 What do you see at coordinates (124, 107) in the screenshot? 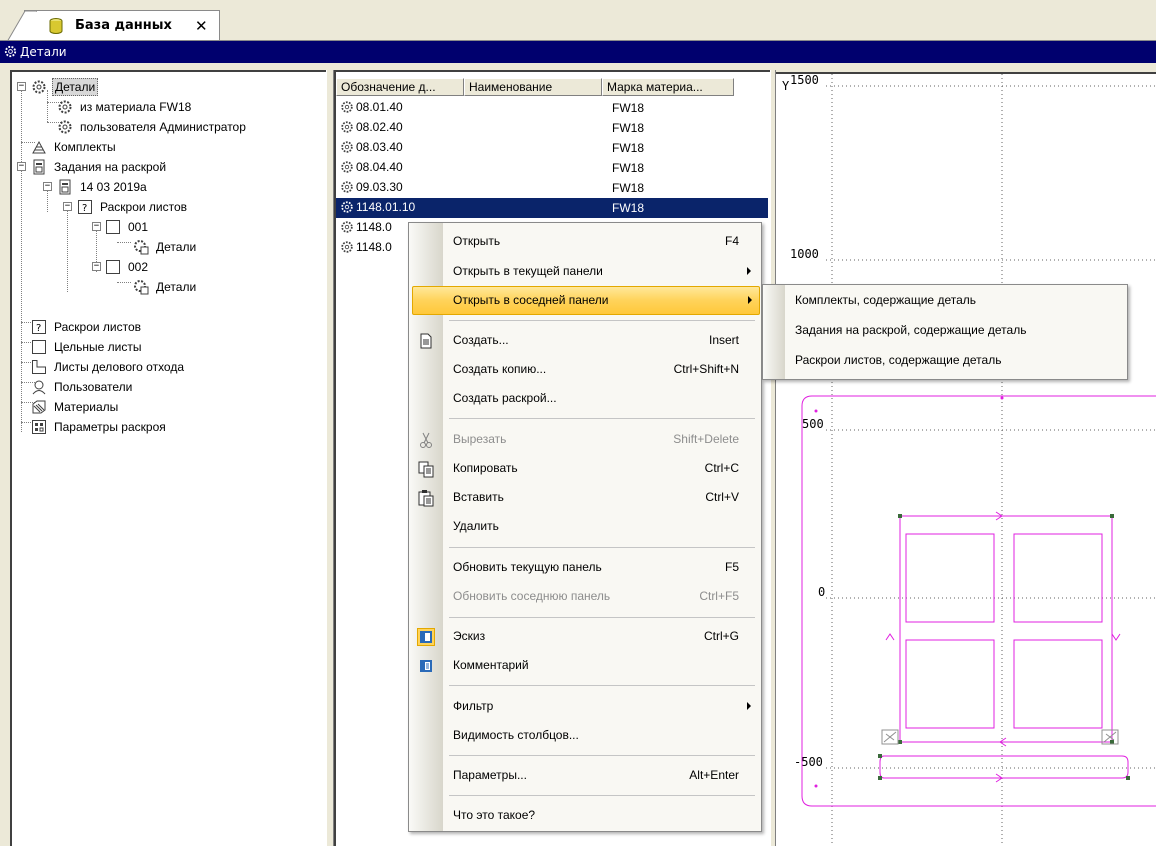
I see `tree-item-fw18: из материала FW18` at bounding box center [124, 107].